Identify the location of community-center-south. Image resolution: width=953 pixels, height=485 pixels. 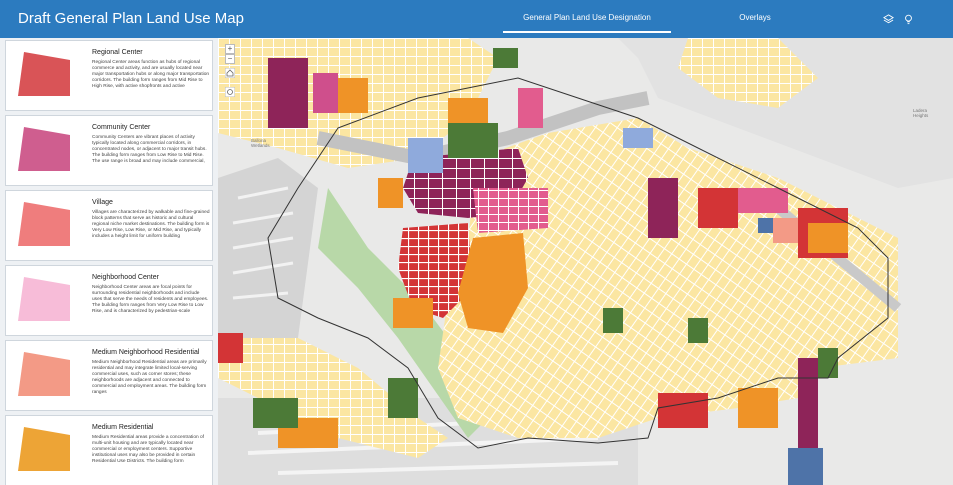
(808, 403).